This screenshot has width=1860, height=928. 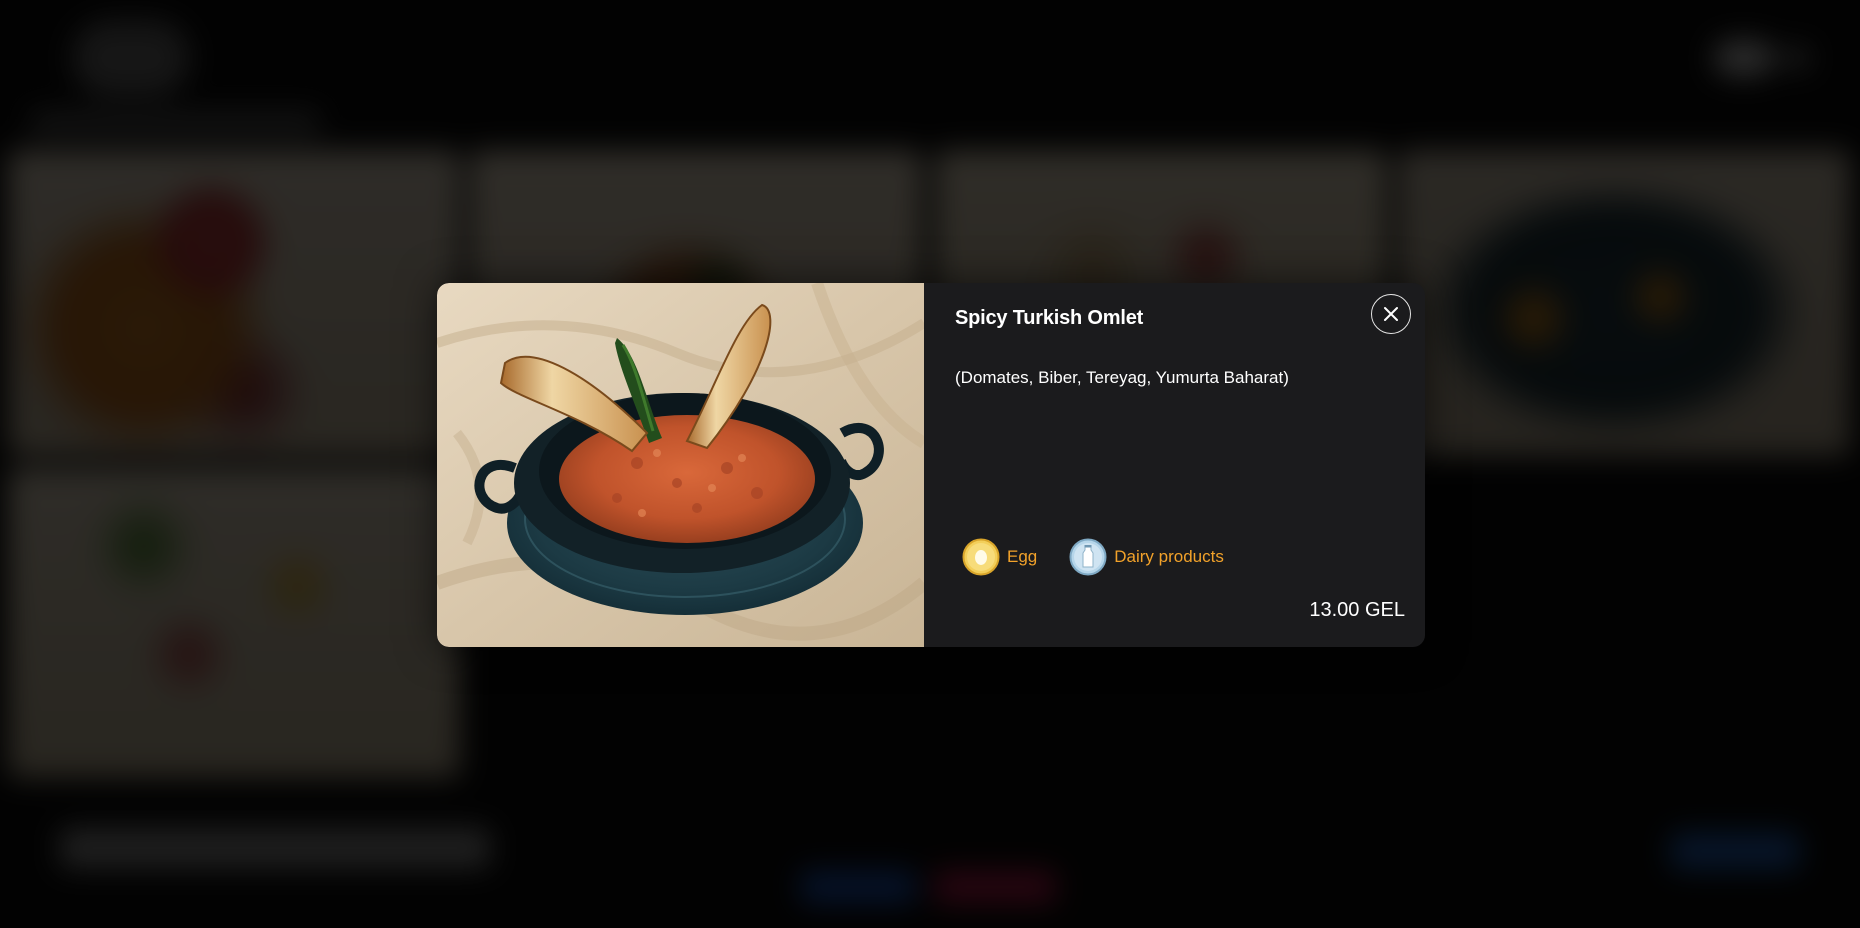 I want to click on dish-title: Spicy Turkish Omlet, so click(x=1049, y=318).